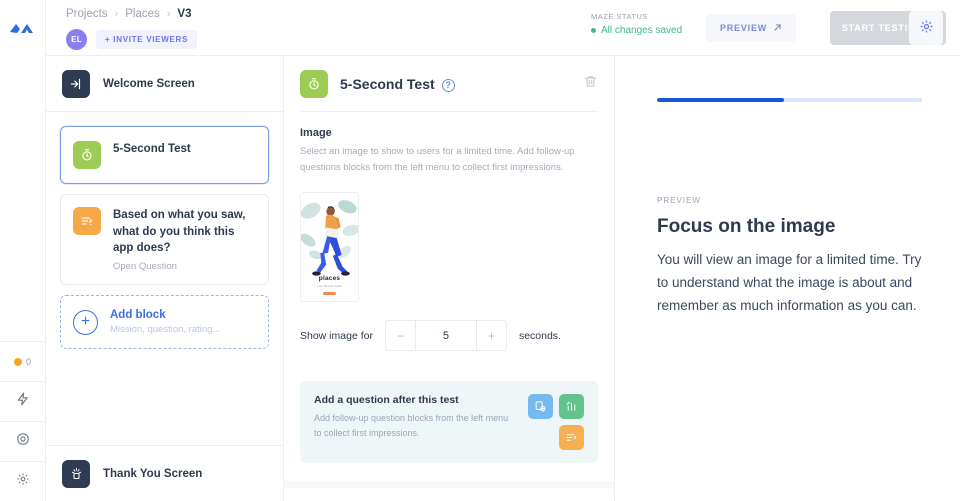 Image resolution: width=960 pixels, height=501 pixels. I want to click on block-welcome-screen: Welcome Screen, so click(164, 84).